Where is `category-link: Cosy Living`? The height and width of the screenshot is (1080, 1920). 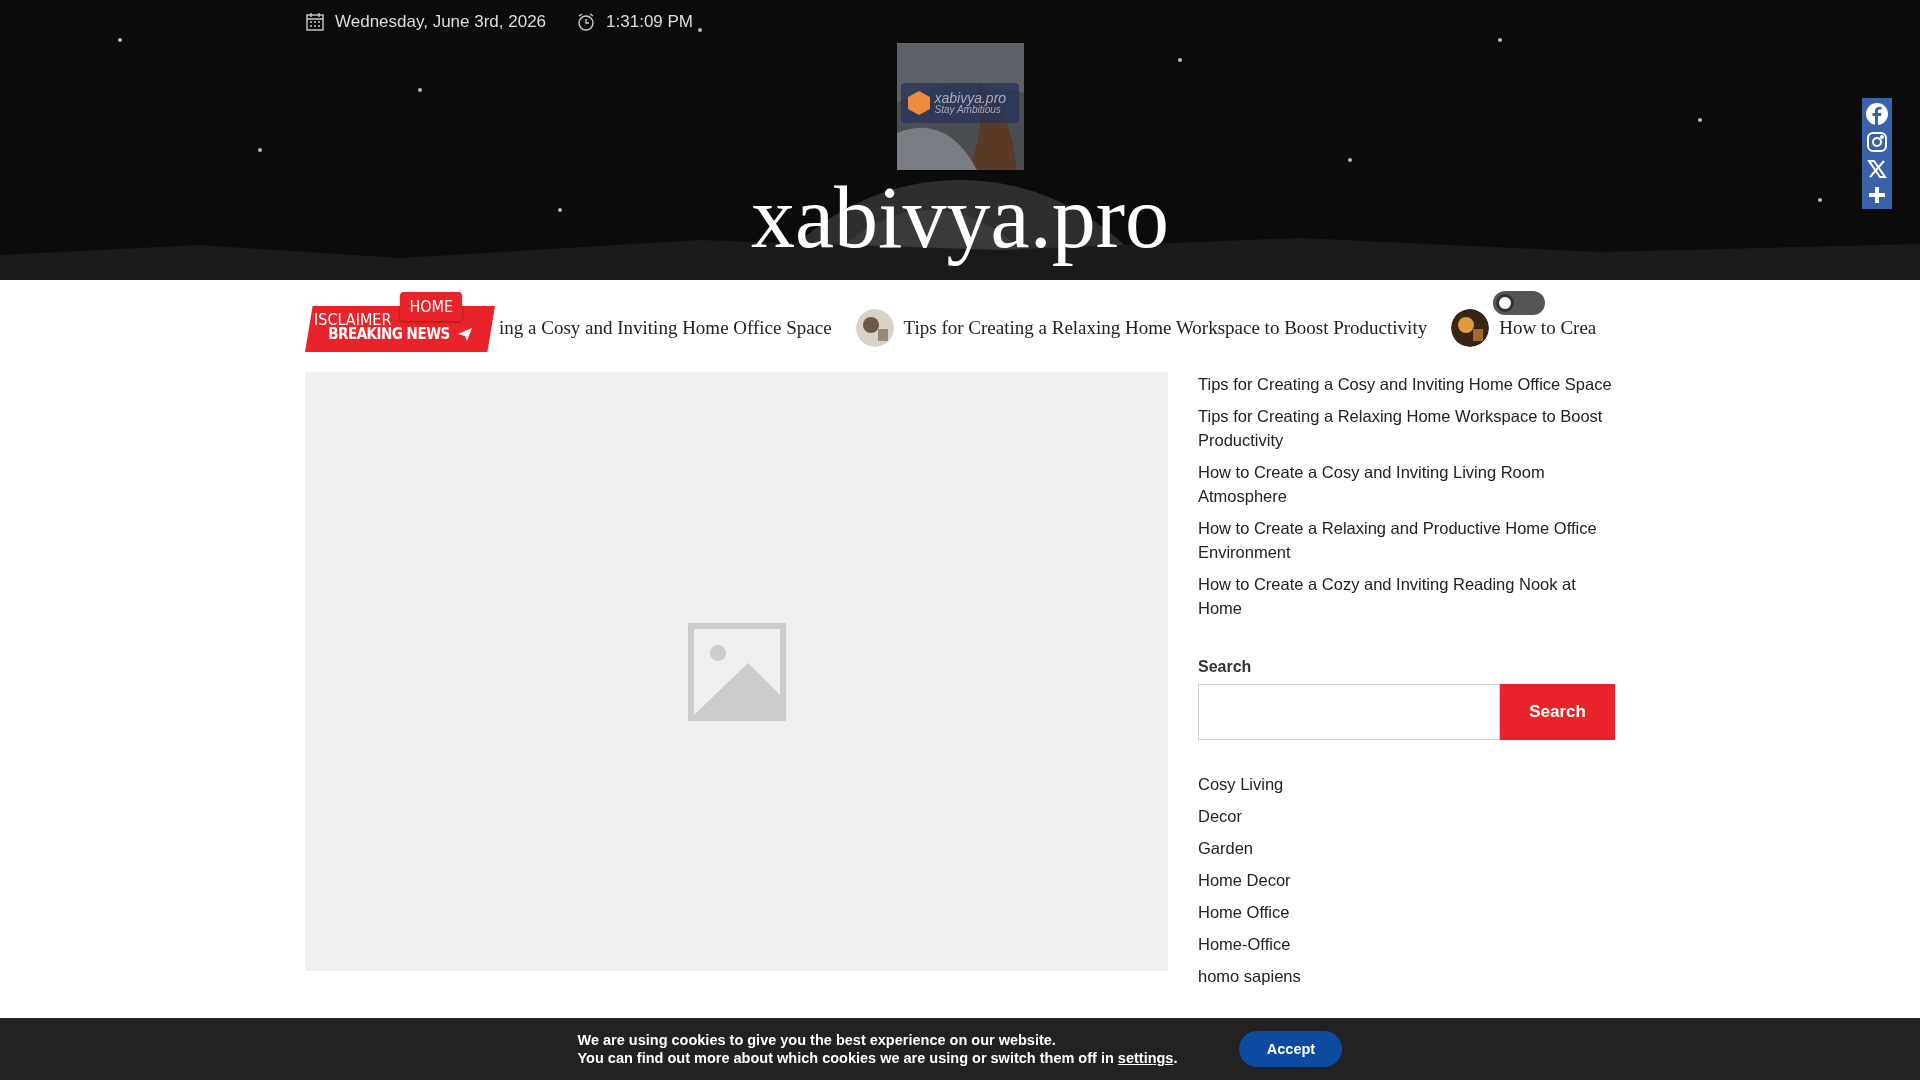 category-link: Cosy Living is located at coordinates (1406, 784).